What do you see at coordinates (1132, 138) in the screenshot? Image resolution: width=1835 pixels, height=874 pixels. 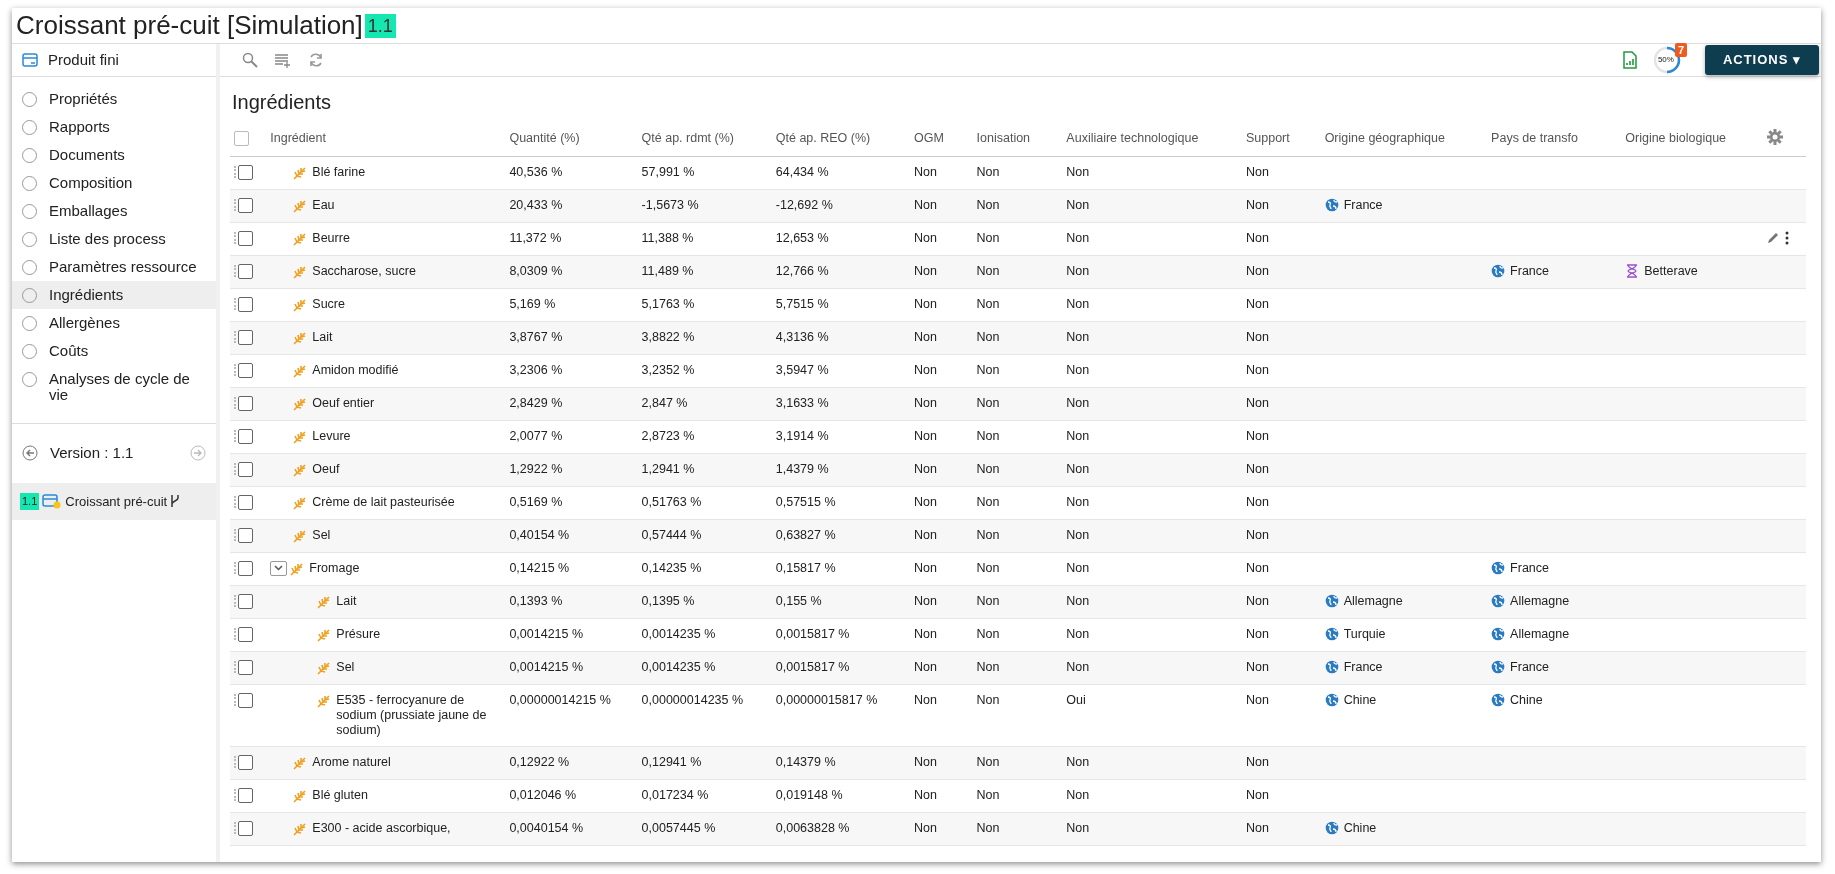 I see `column-header: Auxiliaire technologique` at bounding box center [1132, 138].